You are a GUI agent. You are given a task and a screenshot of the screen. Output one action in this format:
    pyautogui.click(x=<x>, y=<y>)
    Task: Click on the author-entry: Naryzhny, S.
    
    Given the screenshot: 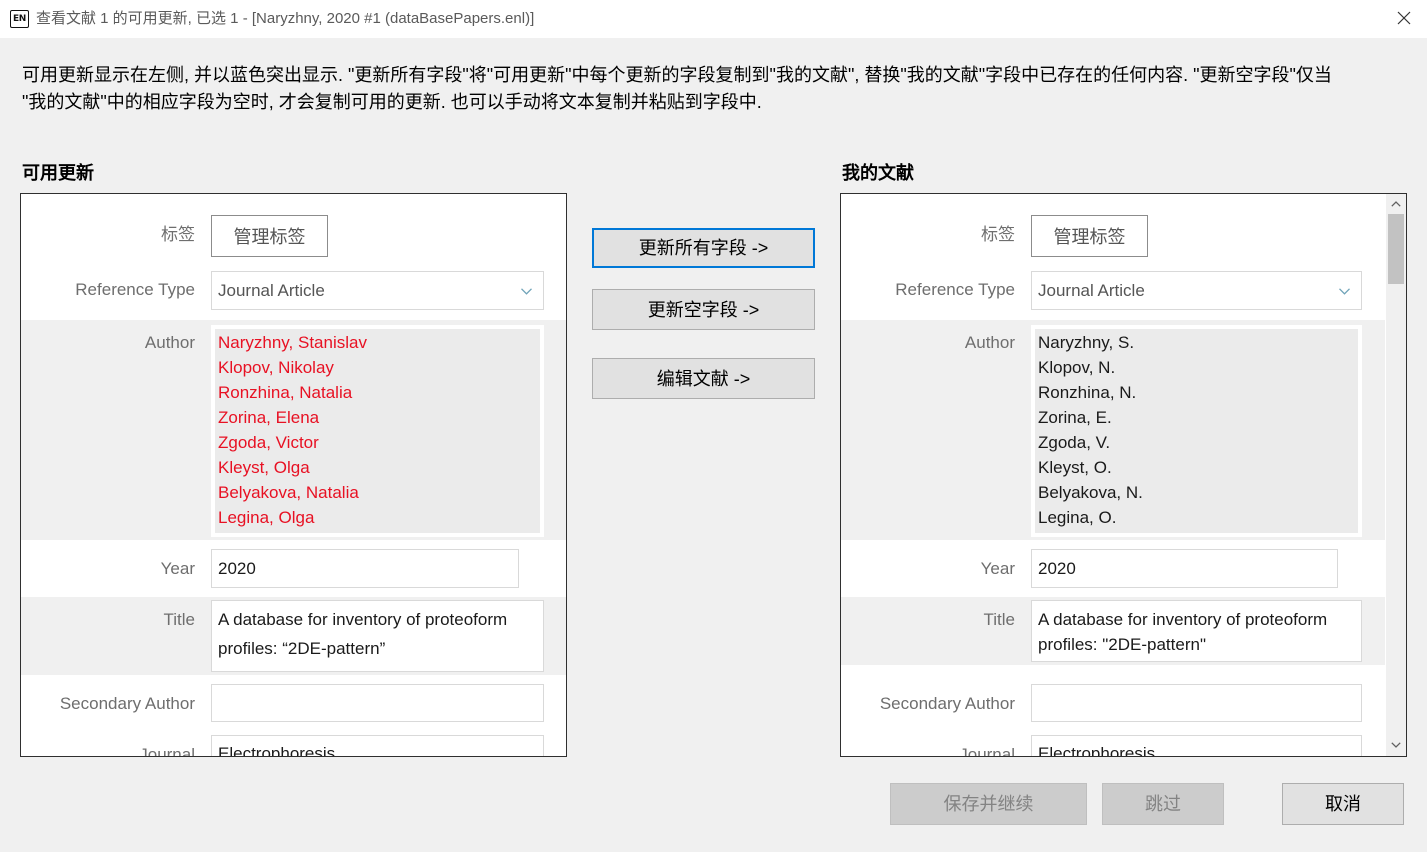 What is the action you would take?
    pyautogui.click(x=1086, y=342)
    